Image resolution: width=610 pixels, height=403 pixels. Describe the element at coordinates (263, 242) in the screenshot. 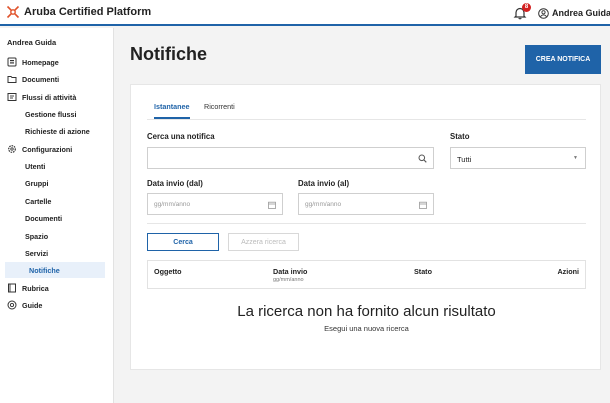

I see `reset-search-button: Azzera ricerca` at that location.